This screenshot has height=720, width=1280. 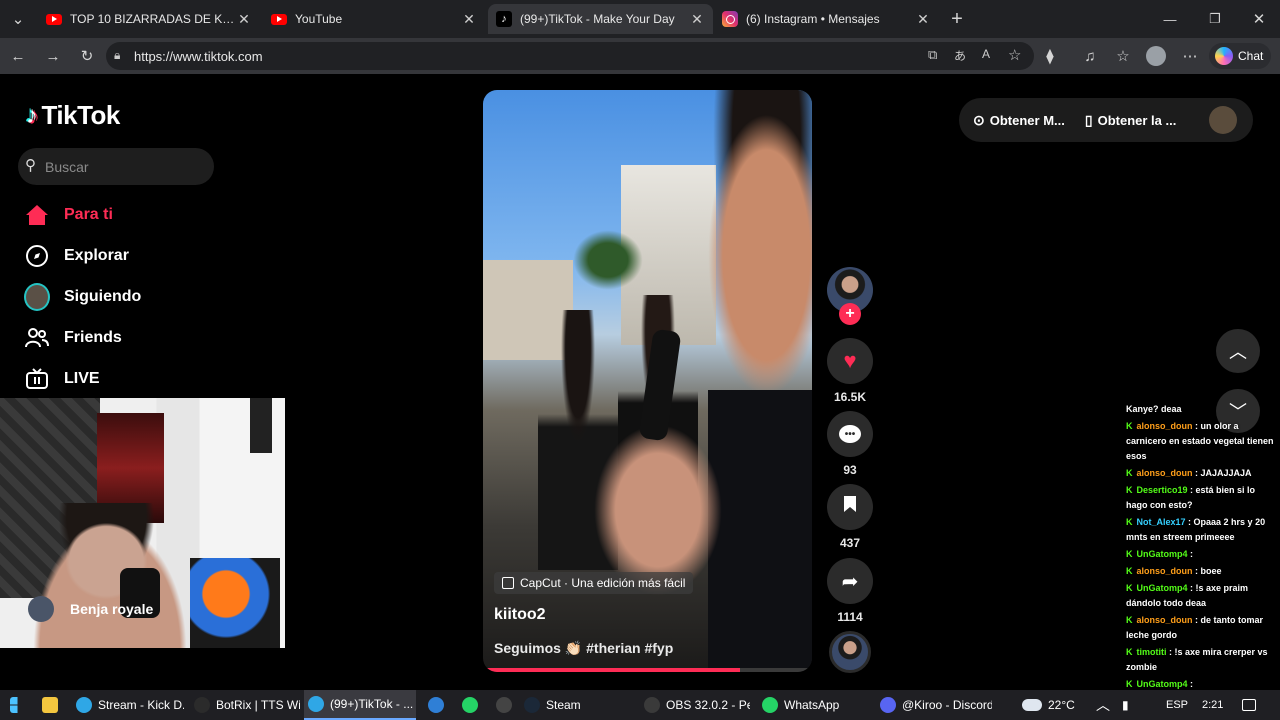 I want to click on taskbar-app: WhatsApp, so click(x=813, y=705).